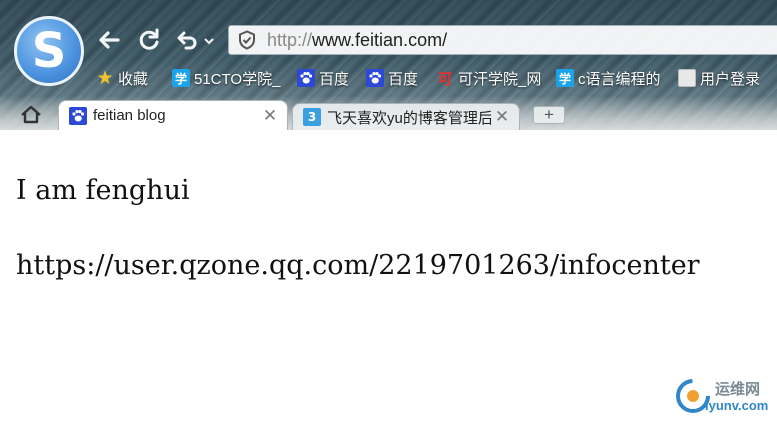 This screenshot has height=424, width=777. I want to click on logo-letter: S, so click(49, 51).